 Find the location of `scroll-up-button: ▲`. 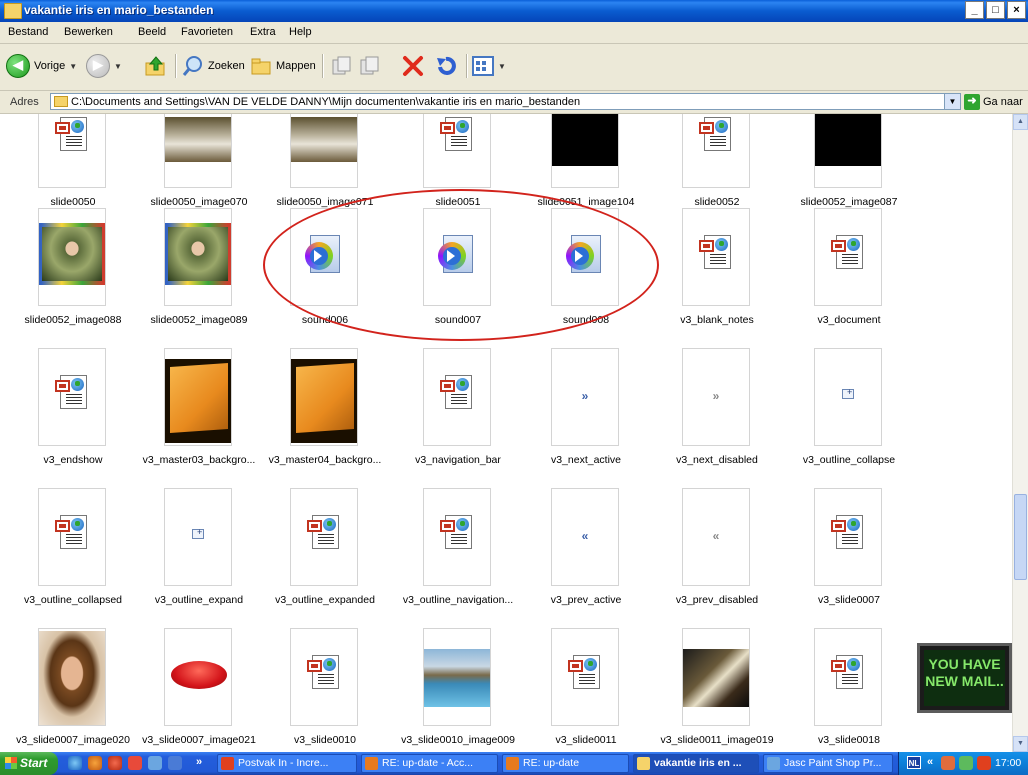

scroll-up-button: ▲ is located at coordinates (1020, 122).